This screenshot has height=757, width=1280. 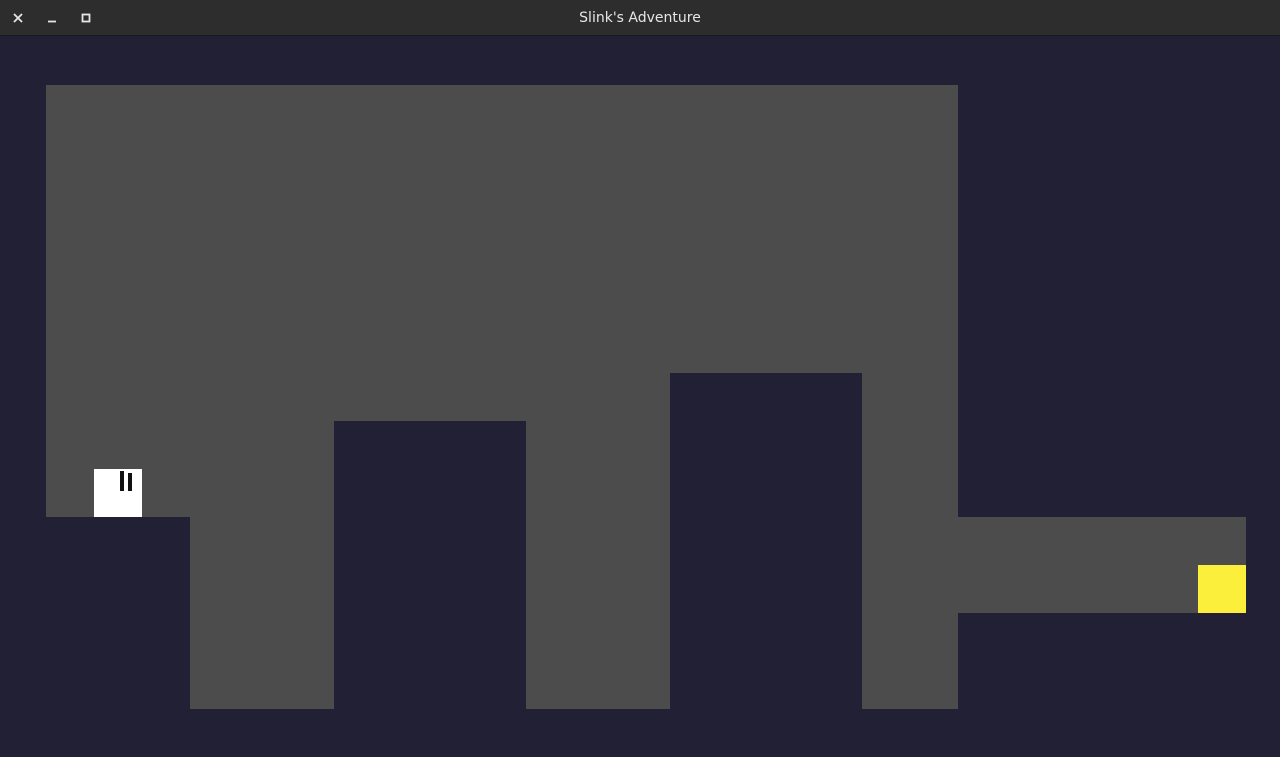 I want to click on player-eye-left, so click(x=122, y=481).